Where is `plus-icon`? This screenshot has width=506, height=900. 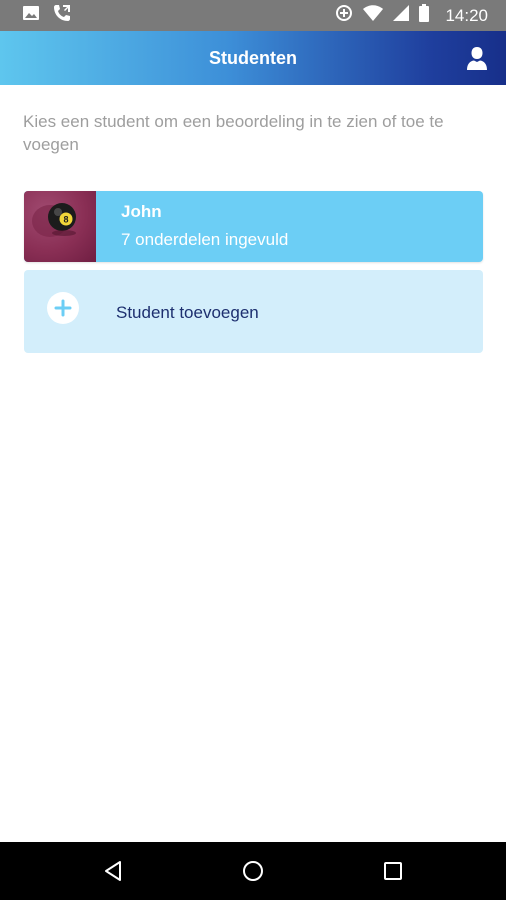
plus-icon is located at coordinates (63, 308).